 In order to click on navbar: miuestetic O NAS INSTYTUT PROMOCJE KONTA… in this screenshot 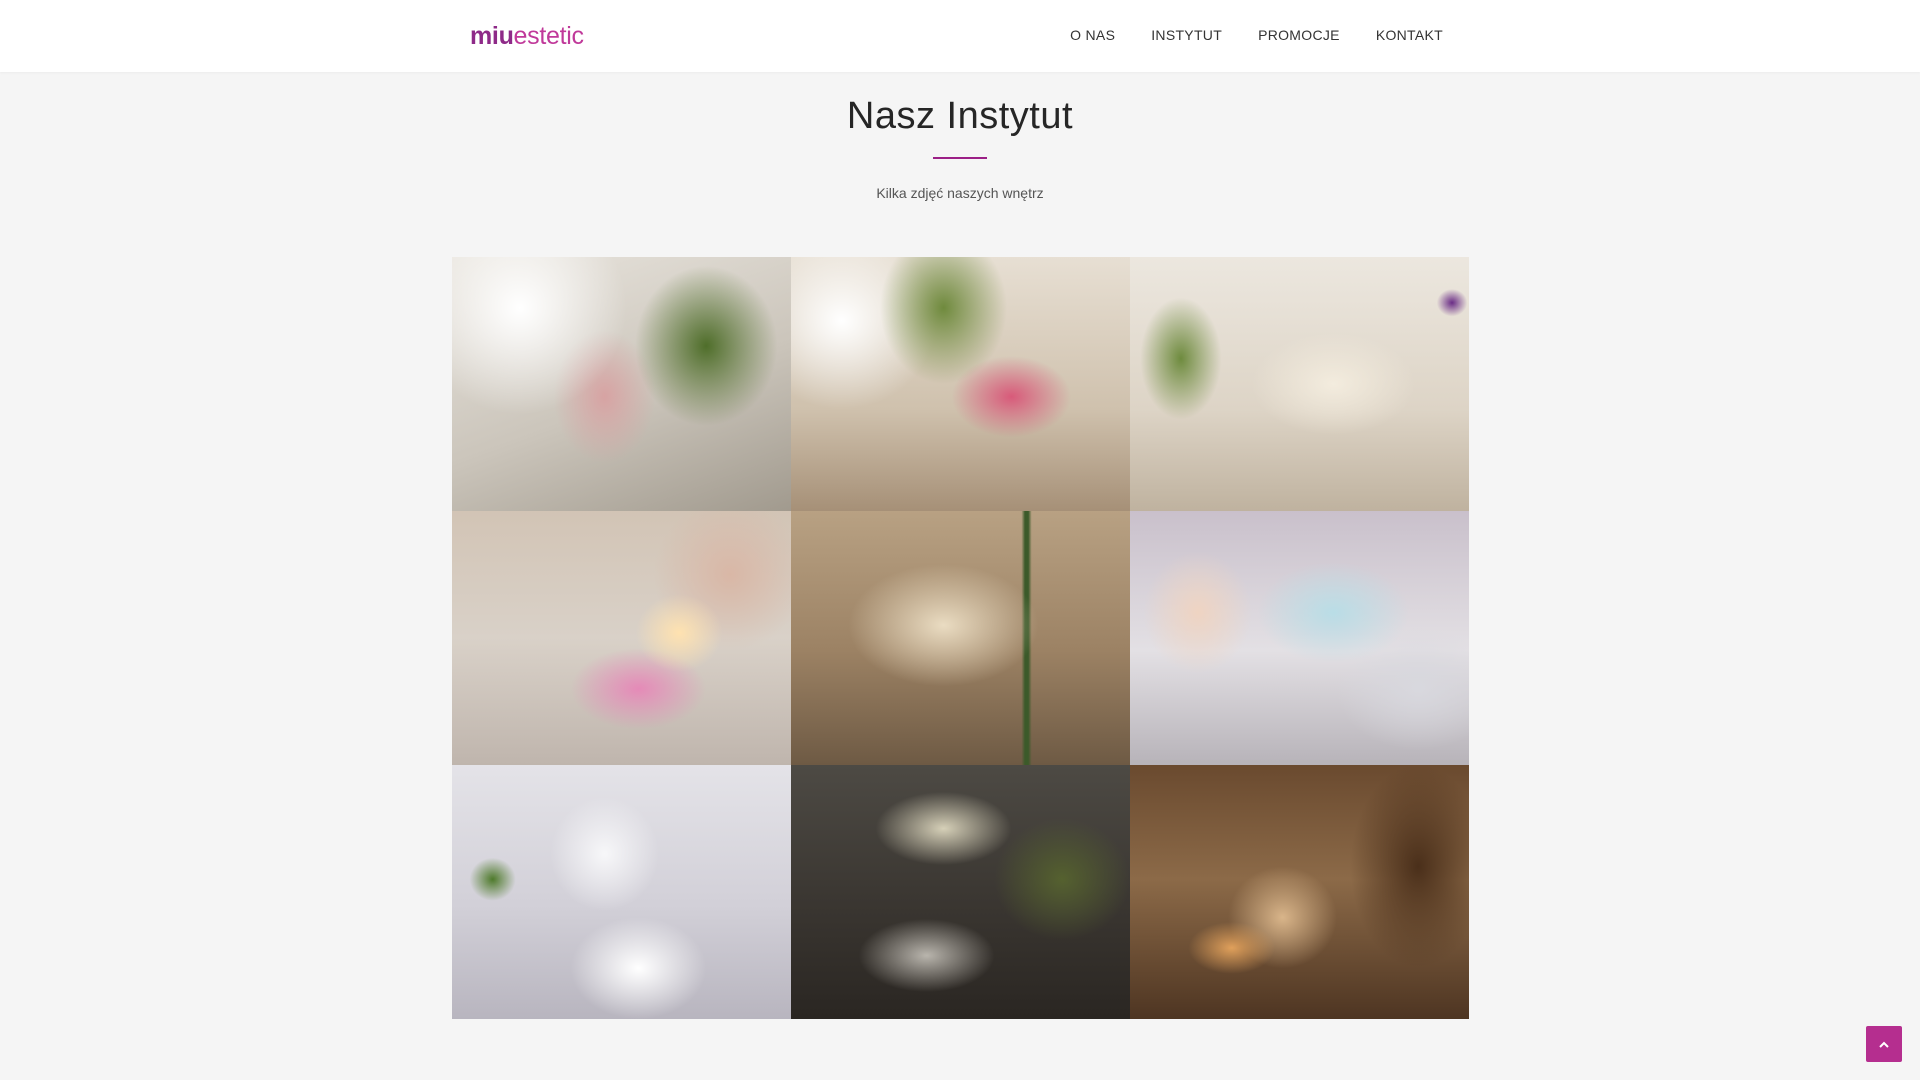, I will do `click(960, 36)`.